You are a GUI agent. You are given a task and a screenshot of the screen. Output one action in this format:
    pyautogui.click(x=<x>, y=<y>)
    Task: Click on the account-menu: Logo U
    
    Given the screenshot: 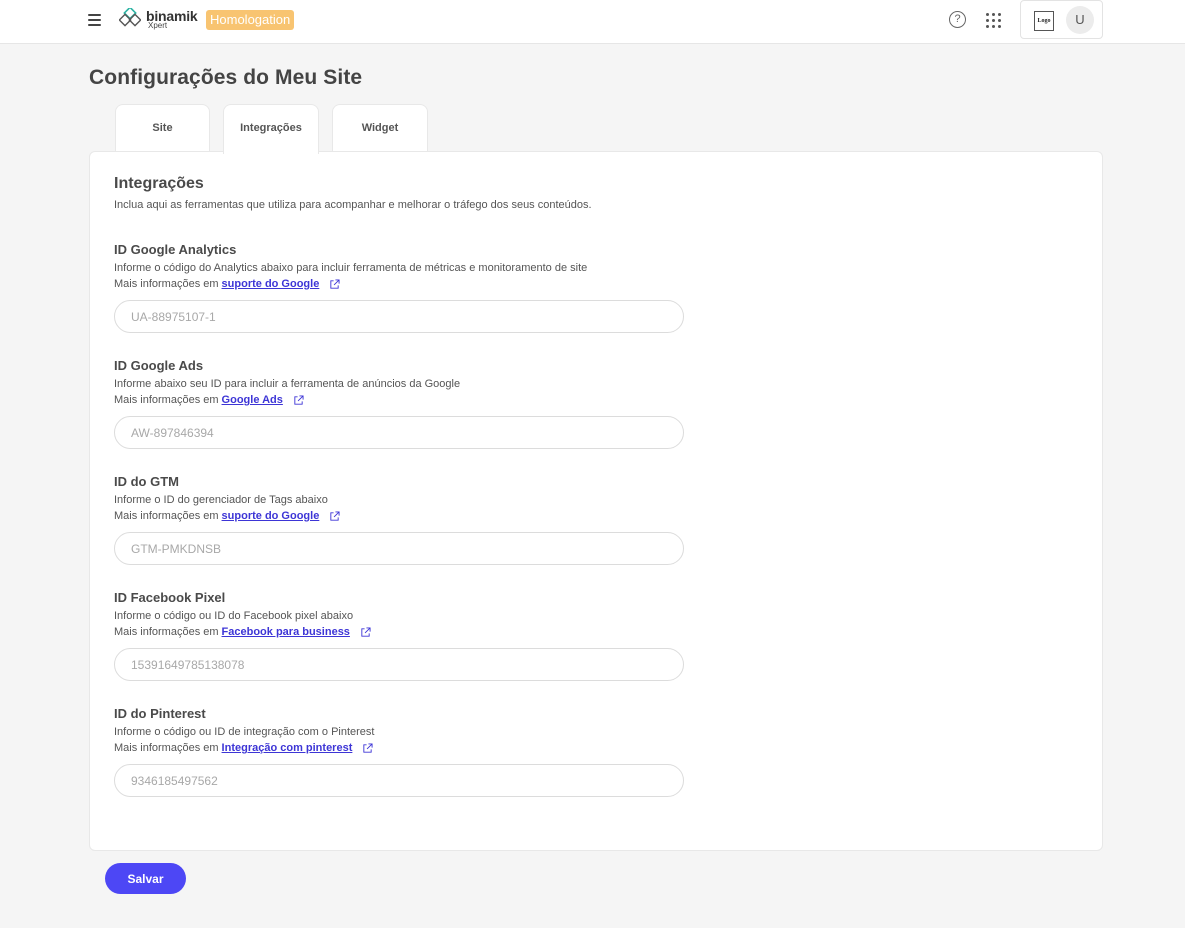 What is the action you would take?
    pyautogui.click(x=1061, y=19)
    